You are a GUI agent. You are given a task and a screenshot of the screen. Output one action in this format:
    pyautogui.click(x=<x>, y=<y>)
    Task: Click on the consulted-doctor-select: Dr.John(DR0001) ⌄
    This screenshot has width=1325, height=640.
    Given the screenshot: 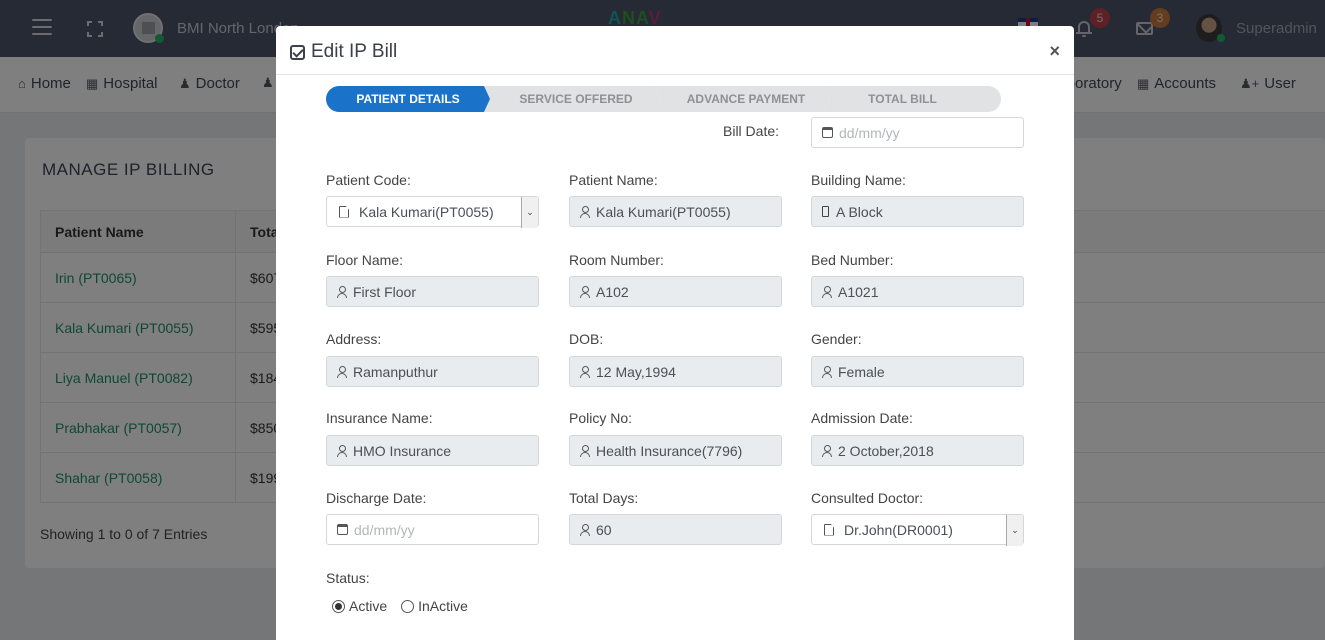 What is the action you would take?
    pyautogui.click(x=917, y=530)
    